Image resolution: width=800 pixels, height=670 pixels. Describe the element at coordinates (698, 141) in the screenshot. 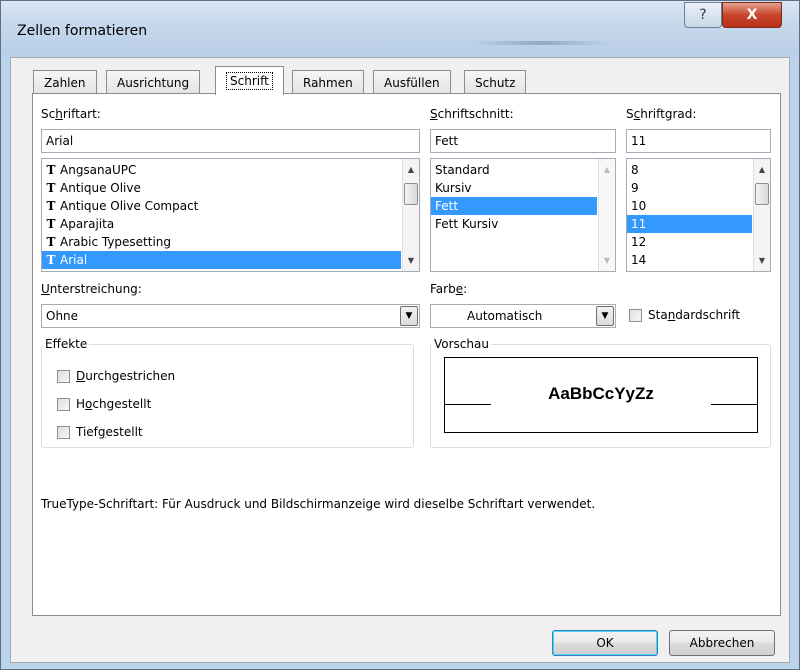

I see `font-size-input: 11` at that location.